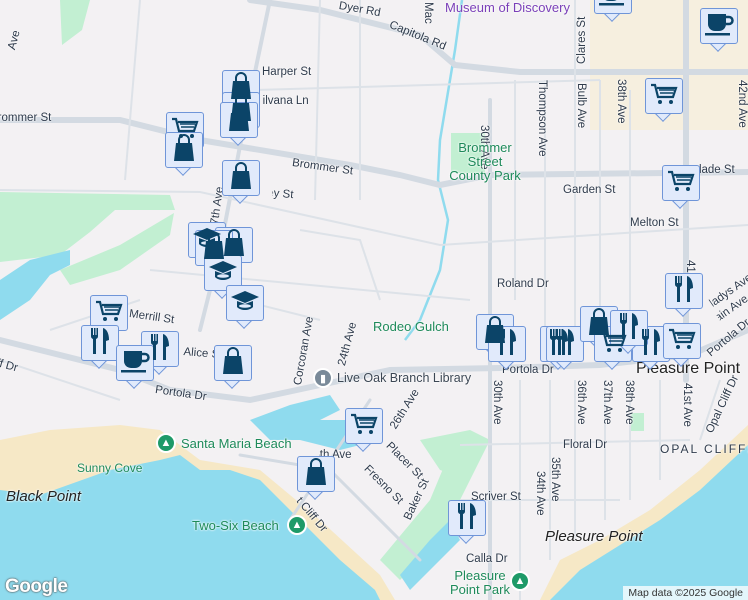 This screenshot has height=600, width=748. What do you see at coordinates (236, 444) in the screenshot?
I see `santa-maria-beach-label: Santa Maria Beach` at bounding box center [236, 444].